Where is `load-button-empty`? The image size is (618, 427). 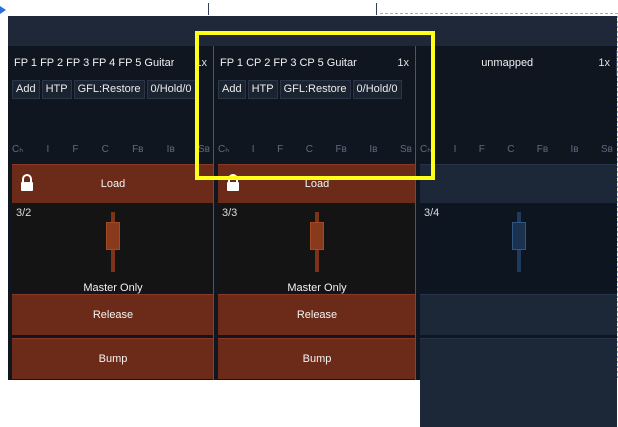 load-button-empty is located at coordinates (518, 183).